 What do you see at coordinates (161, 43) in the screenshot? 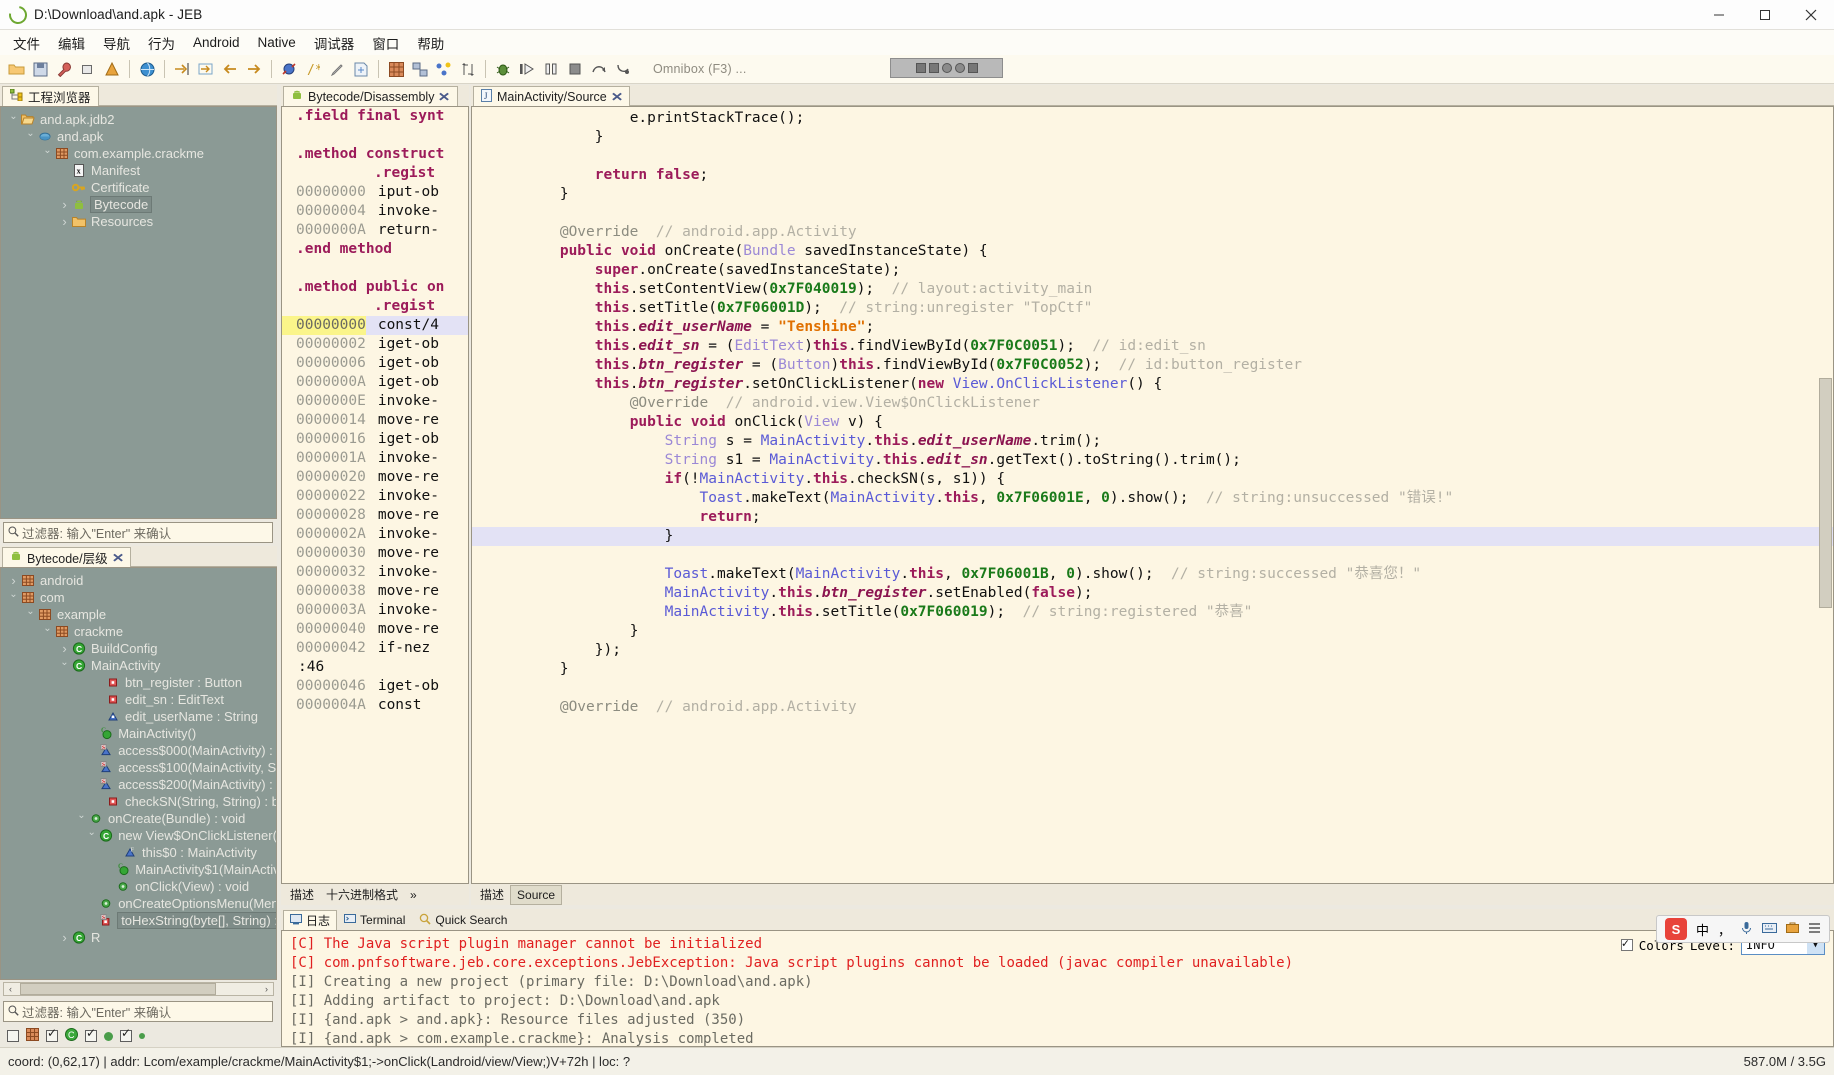
I see `menu-action: 行为` at bounding box center [161, 43].